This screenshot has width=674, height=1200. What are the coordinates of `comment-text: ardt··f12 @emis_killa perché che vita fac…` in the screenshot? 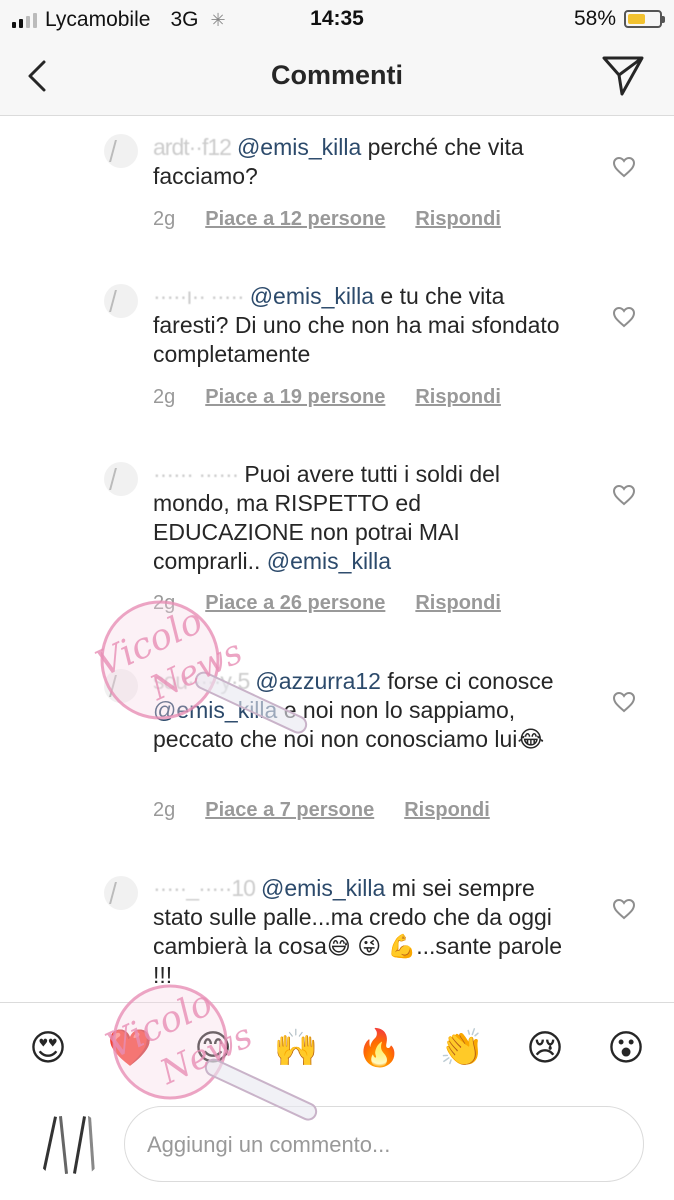 It's located at (363, 162).